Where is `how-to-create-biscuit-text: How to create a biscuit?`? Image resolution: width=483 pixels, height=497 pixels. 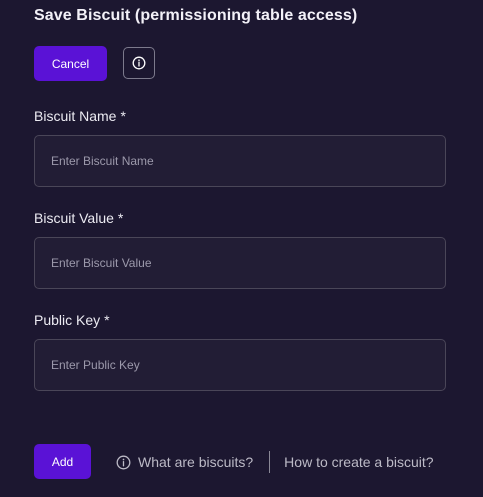 how-to-create-biscuit-text: How to create a biscuit? is located at coordinates (359, 462).